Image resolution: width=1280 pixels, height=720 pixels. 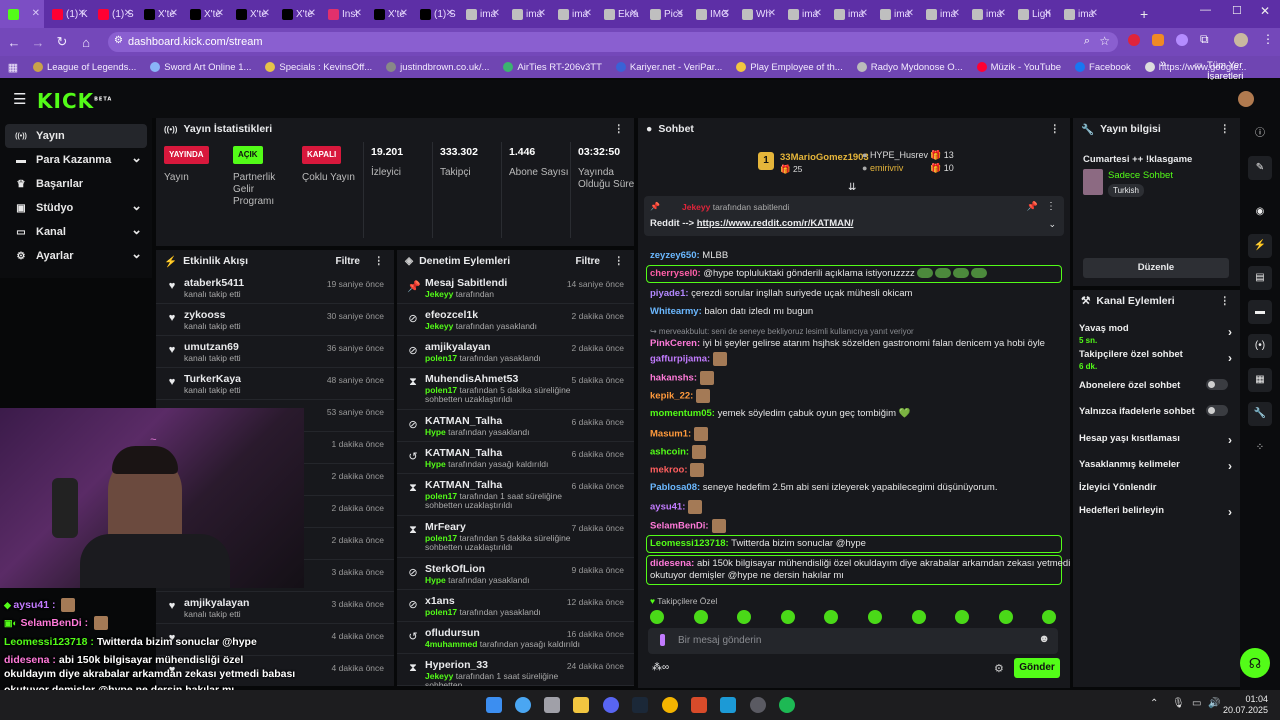 What do you see at coordinates (619, 129) in the screenshot?
I see `stats-menu-icon: ⋮` at bounding box center [619, 129].